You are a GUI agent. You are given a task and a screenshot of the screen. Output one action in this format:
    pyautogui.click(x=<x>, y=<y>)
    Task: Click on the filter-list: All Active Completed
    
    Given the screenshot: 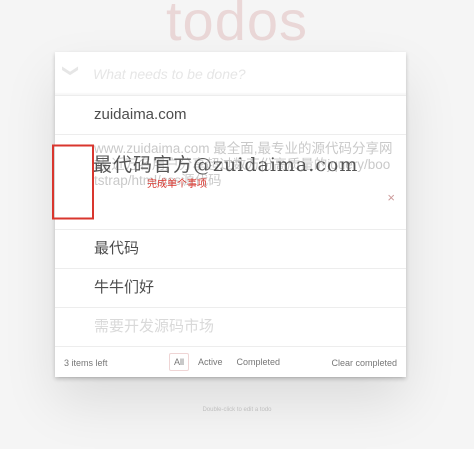 What is the action you would take?
    pyautogui.click(x=227, y=362)
    